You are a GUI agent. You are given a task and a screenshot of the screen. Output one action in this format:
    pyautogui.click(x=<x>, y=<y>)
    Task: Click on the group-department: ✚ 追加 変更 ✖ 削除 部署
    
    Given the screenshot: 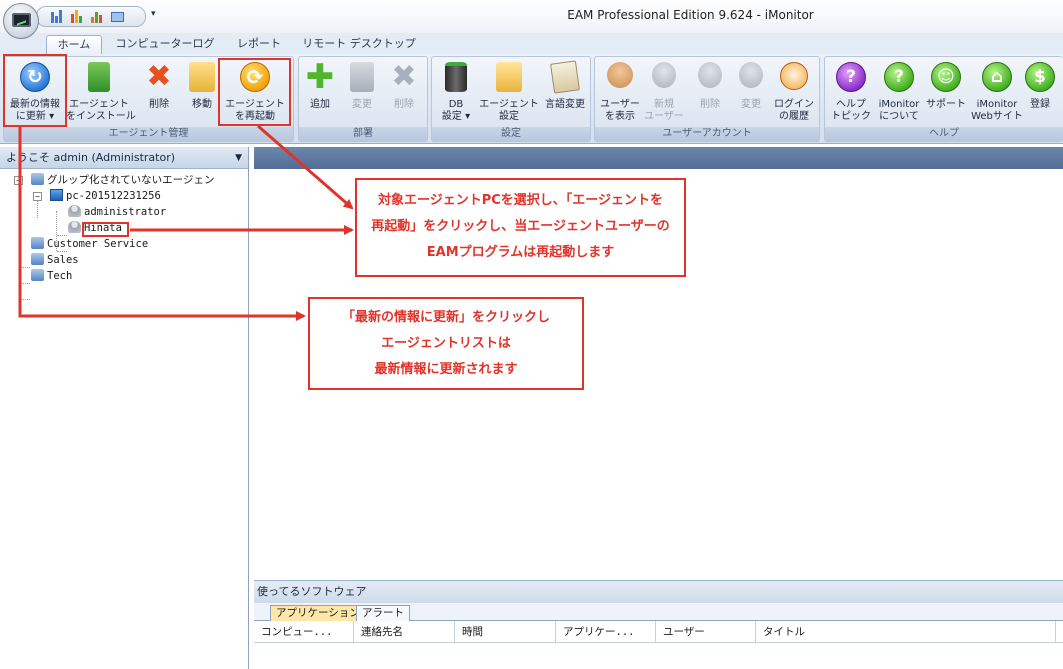 What is the action you would take?
    pyautogui.click(x=363, y=99)
    